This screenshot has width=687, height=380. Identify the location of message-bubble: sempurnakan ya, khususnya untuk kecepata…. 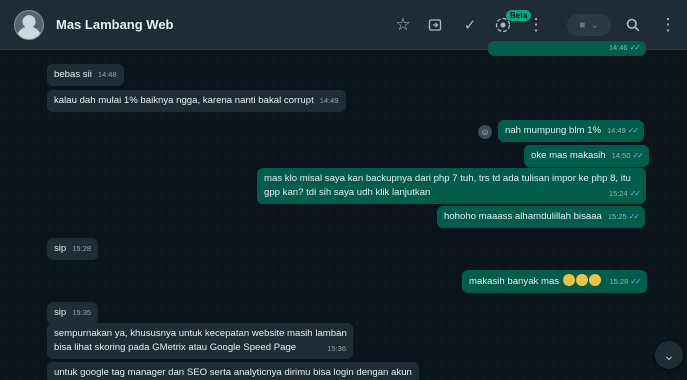
(200, 341).